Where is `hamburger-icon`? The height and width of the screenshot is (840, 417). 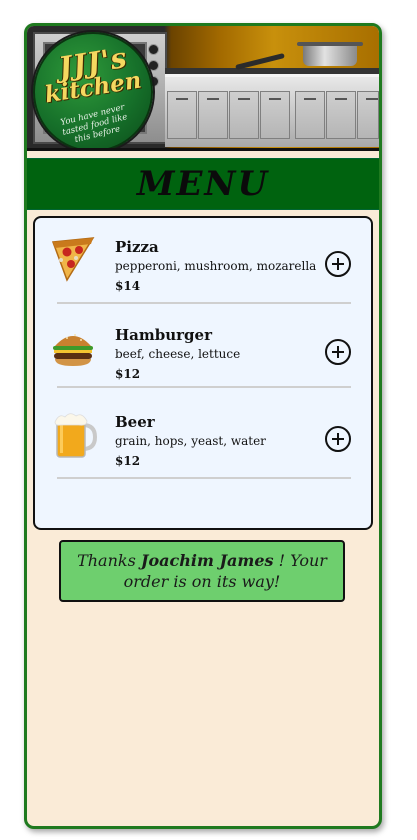
hamburger-icon is located at coordinates (73, 350).